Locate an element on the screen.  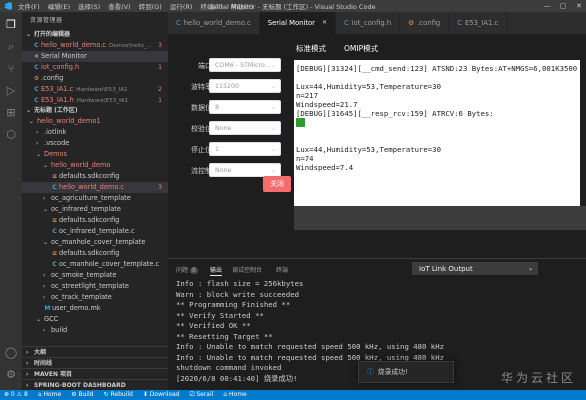
menu-terminal: 终端(T) is located at coordinates (211, 6).